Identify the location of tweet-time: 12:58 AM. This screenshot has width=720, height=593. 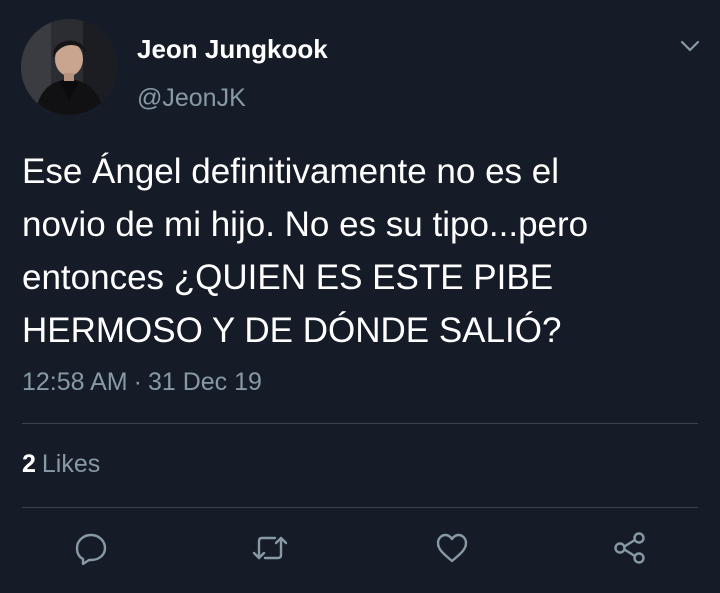
(75, 382).